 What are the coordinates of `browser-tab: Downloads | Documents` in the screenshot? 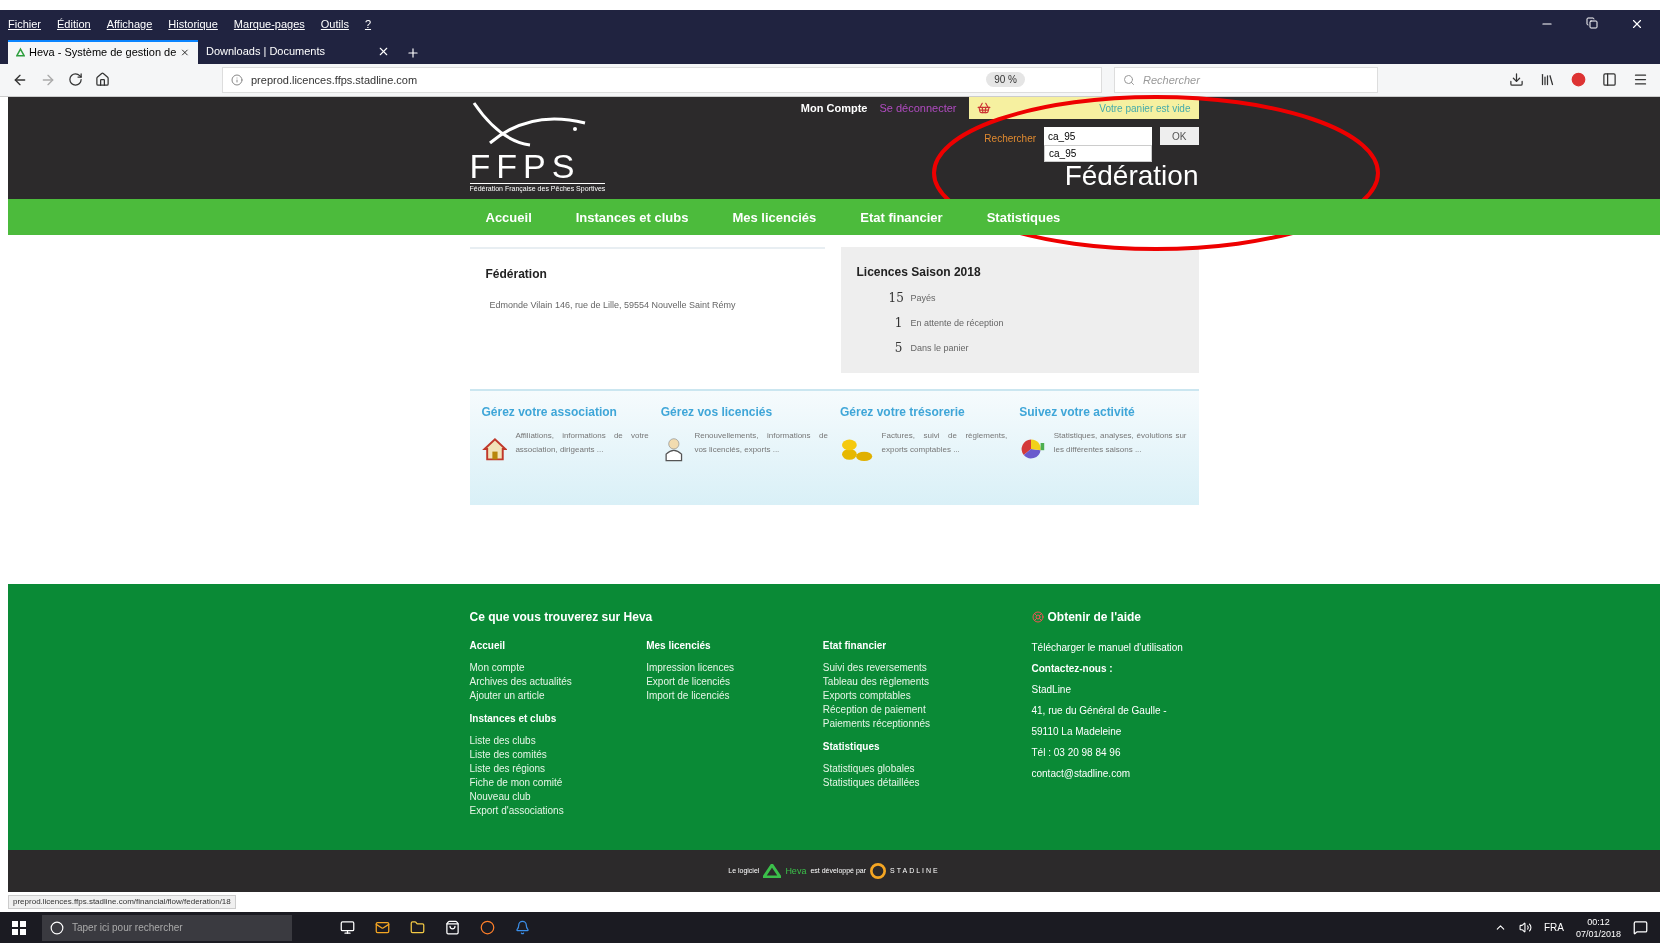 It's located at (298, 51).